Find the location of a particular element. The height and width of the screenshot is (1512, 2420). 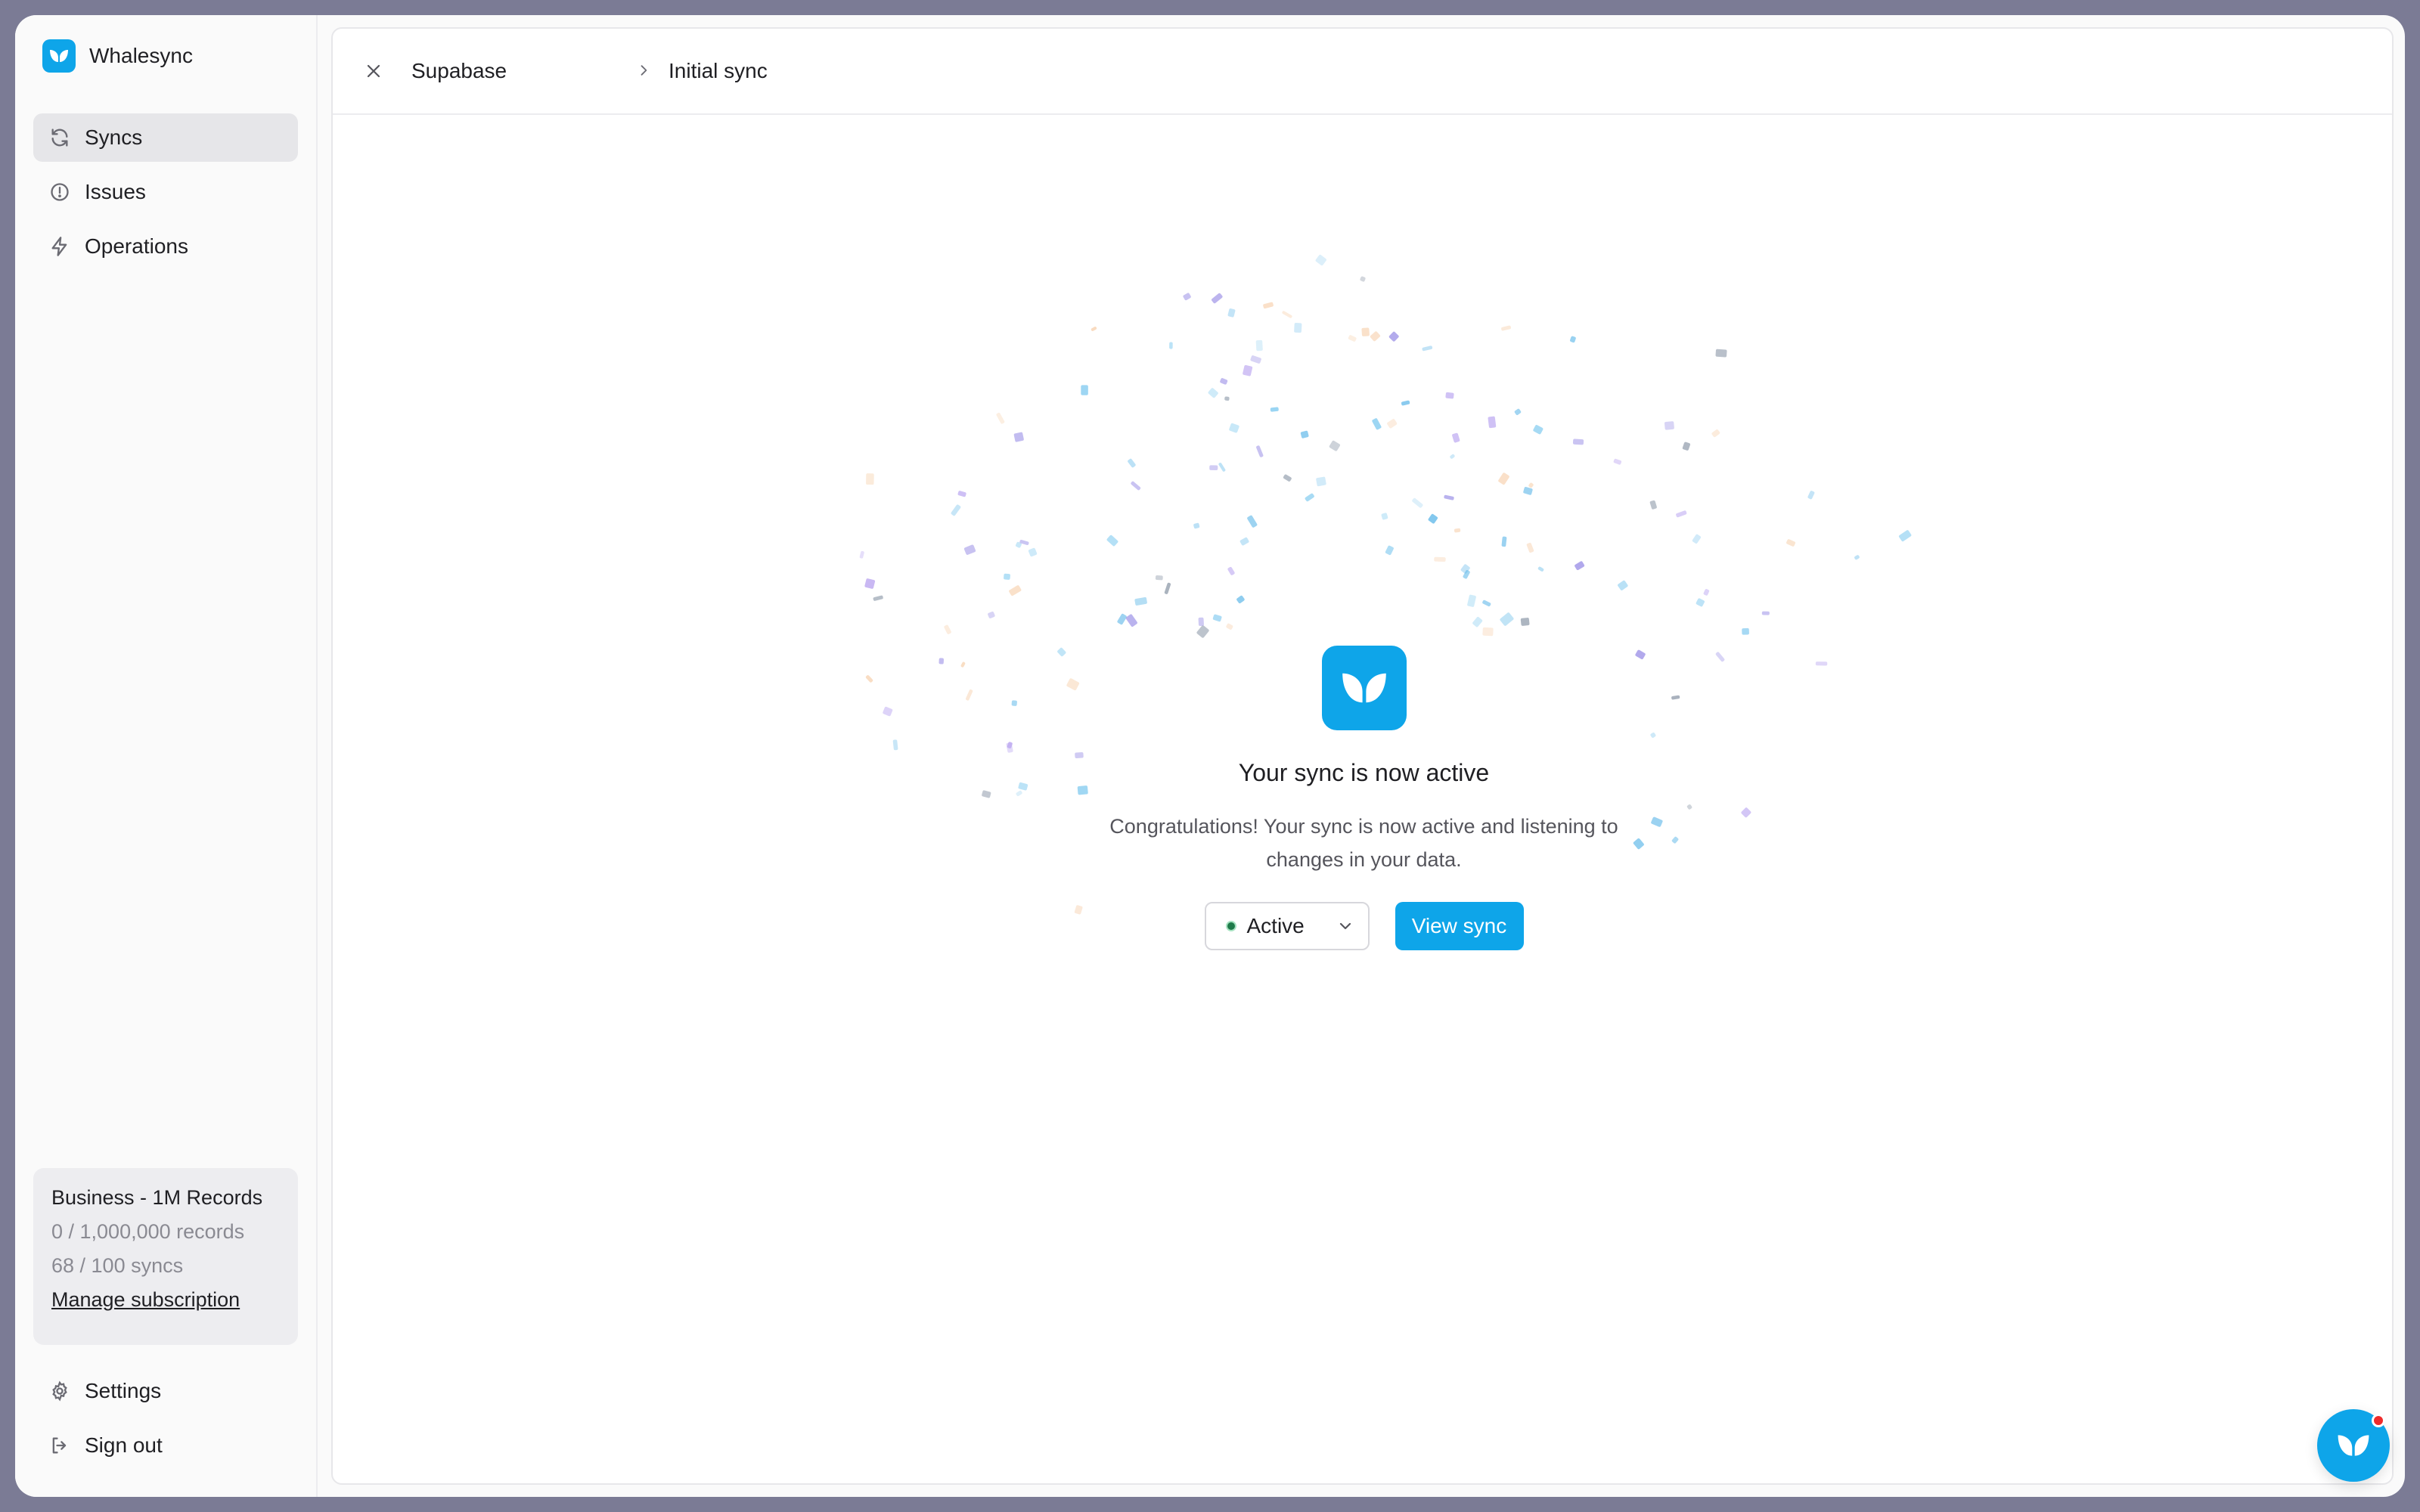

breadcrumb-step: Initial sync is located at coordinates (718, 70).